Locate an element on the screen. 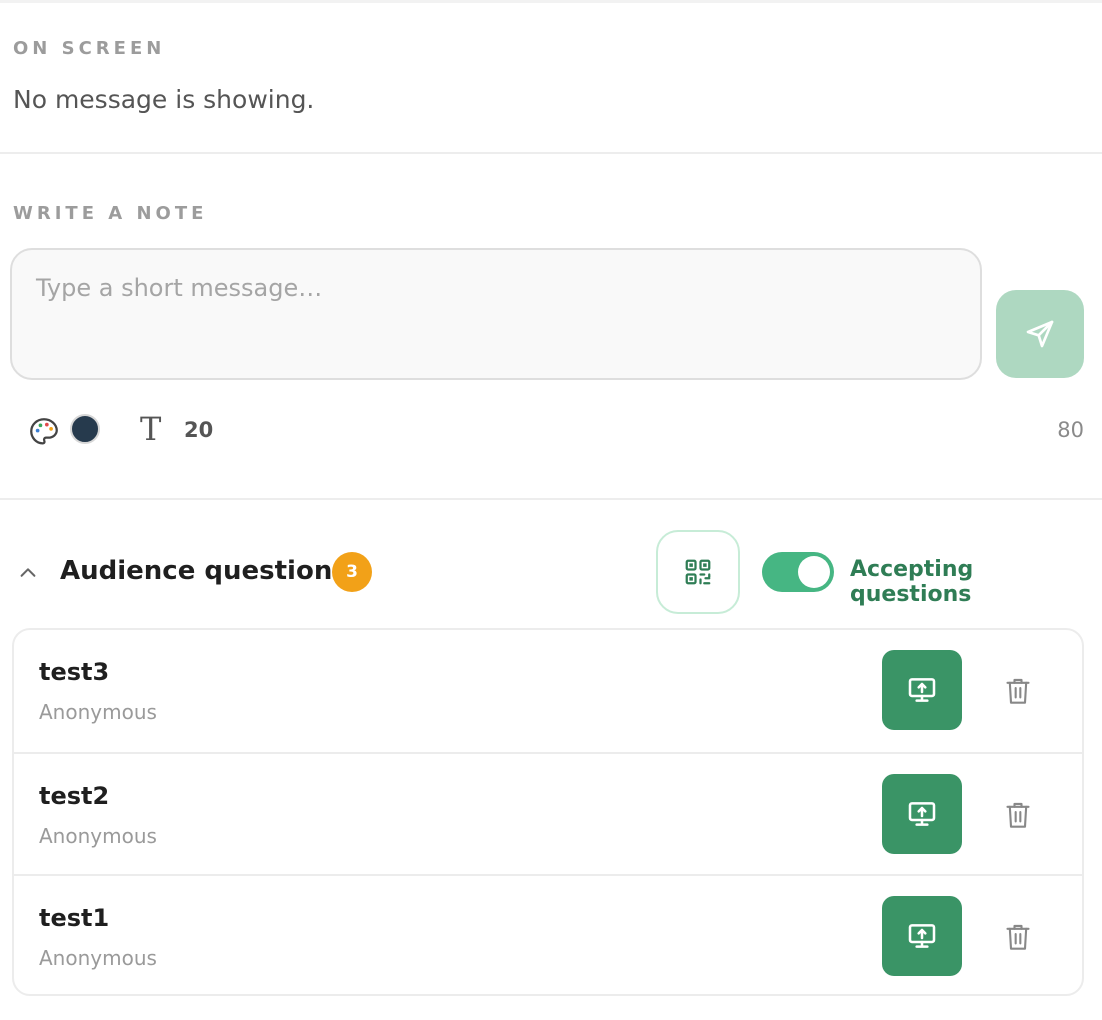 This screenshot has height=1020, width=1102. question-item: test1 Anonymous is located at coordinates (548, 934).